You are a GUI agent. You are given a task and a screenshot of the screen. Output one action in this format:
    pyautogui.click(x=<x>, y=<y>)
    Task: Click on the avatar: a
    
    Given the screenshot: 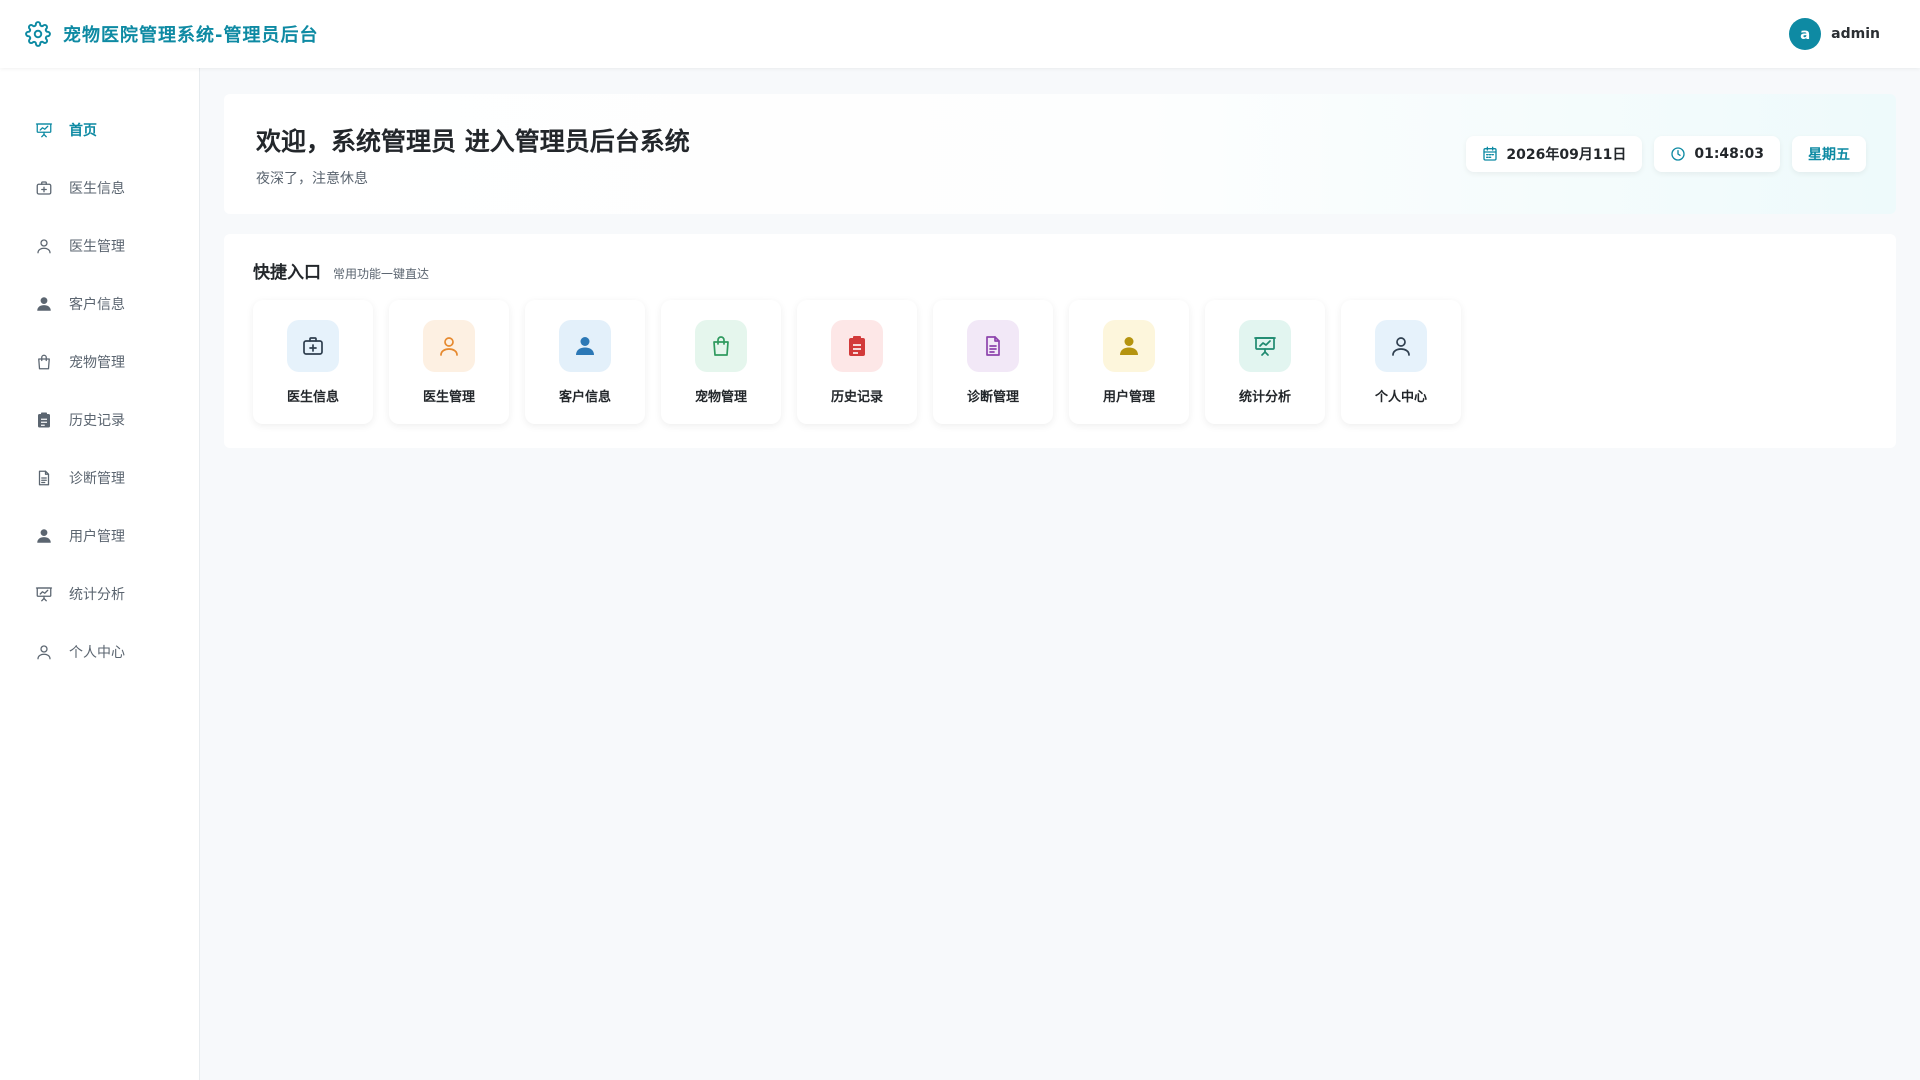 What is the action you would take?
    pyautogui.click(x=1805, y=34)
    